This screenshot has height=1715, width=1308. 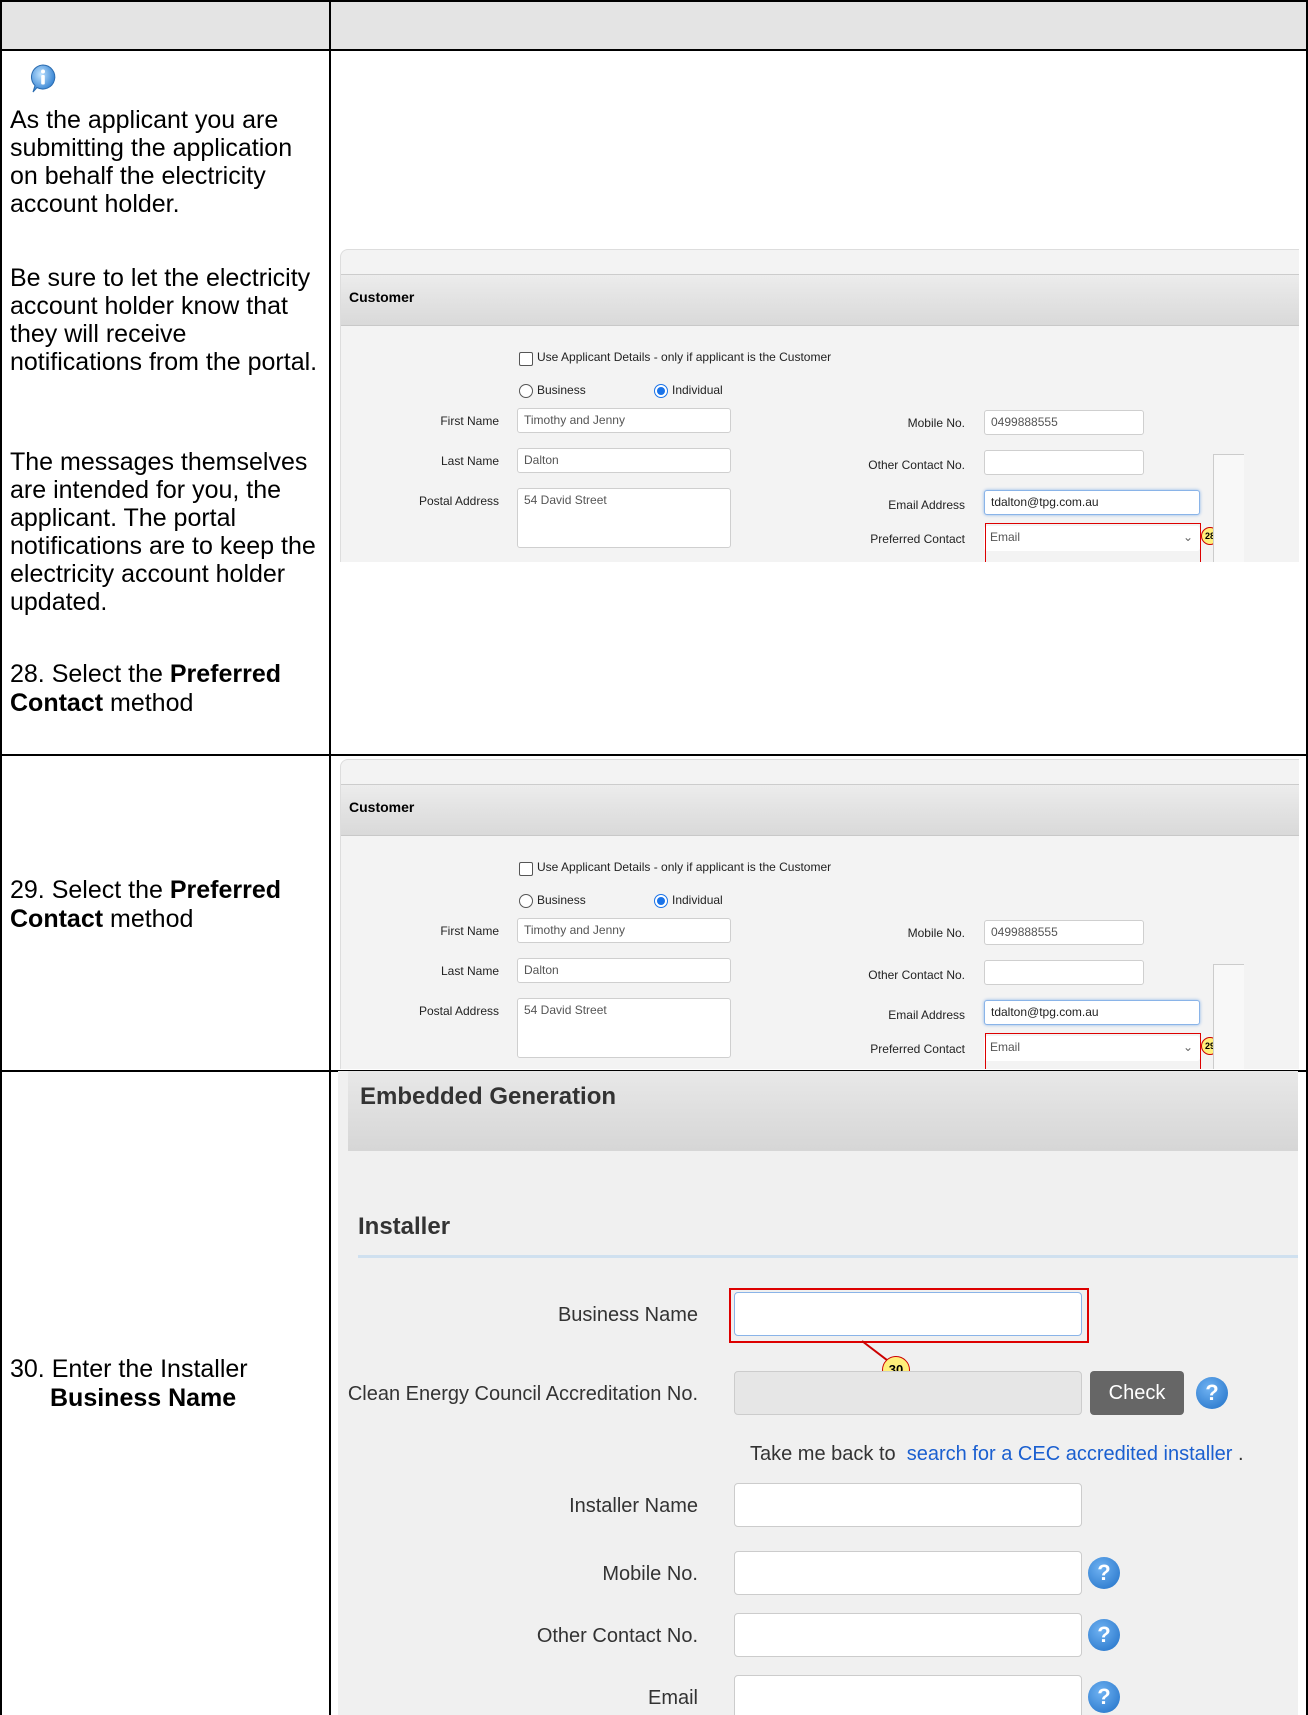 What do you see at coordinates (90, 890) in the screenshot?
I see `step-29-text: 29. Select the` at bounding box center [90, 890].